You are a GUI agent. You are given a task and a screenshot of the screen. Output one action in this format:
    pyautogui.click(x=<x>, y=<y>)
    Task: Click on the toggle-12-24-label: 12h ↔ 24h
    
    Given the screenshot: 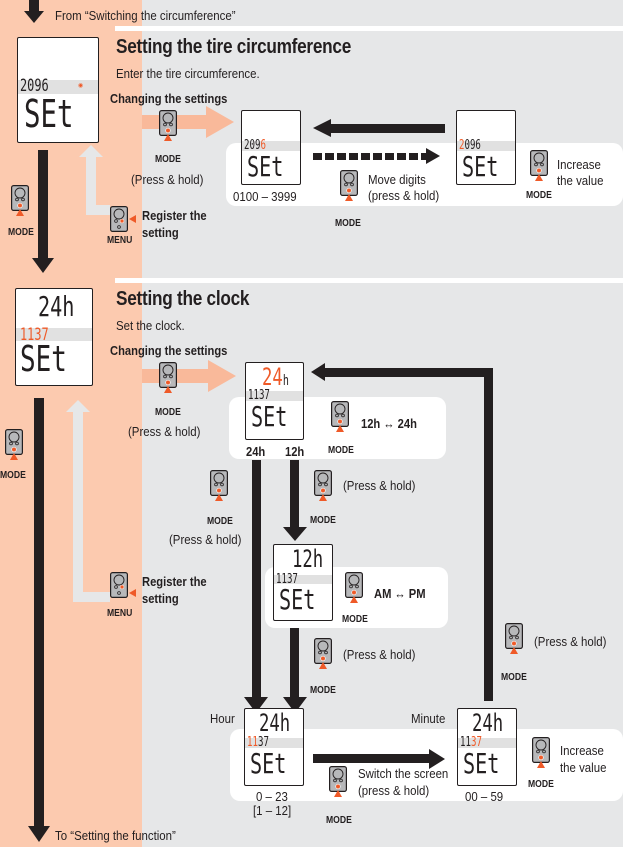 What is the action you would take?
    pyautogui.click(x=389, y=423)
    